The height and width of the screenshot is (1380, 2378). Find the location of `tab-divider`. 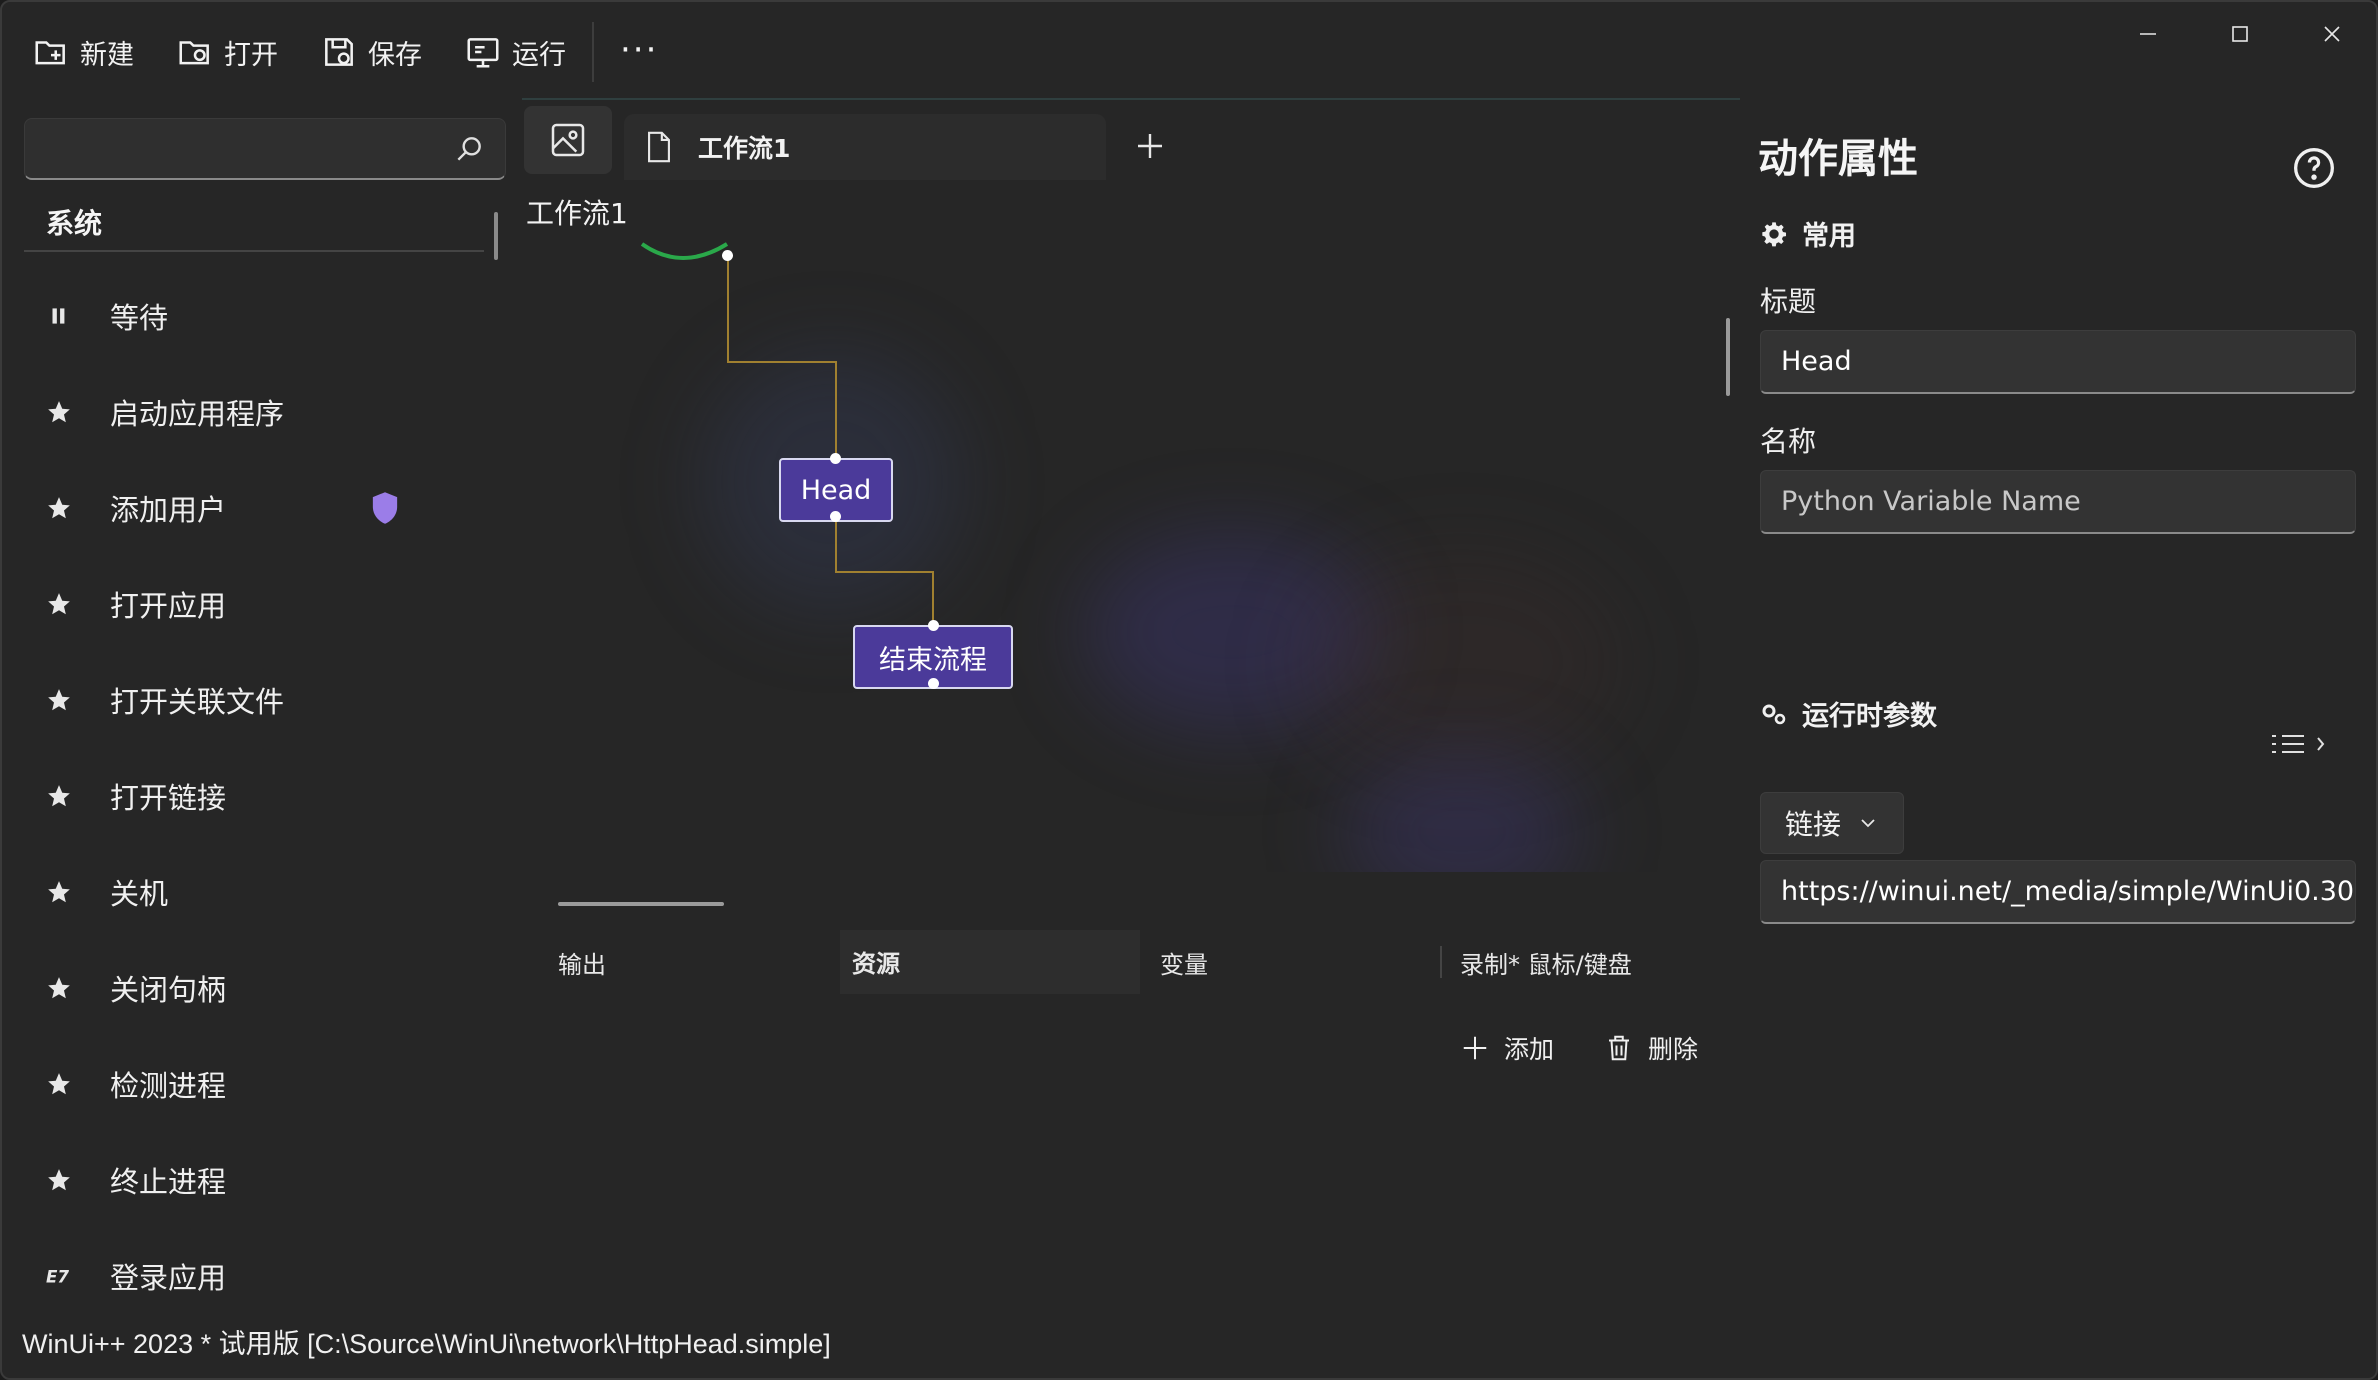

tab-divider is located at coordinates (1441, 962).